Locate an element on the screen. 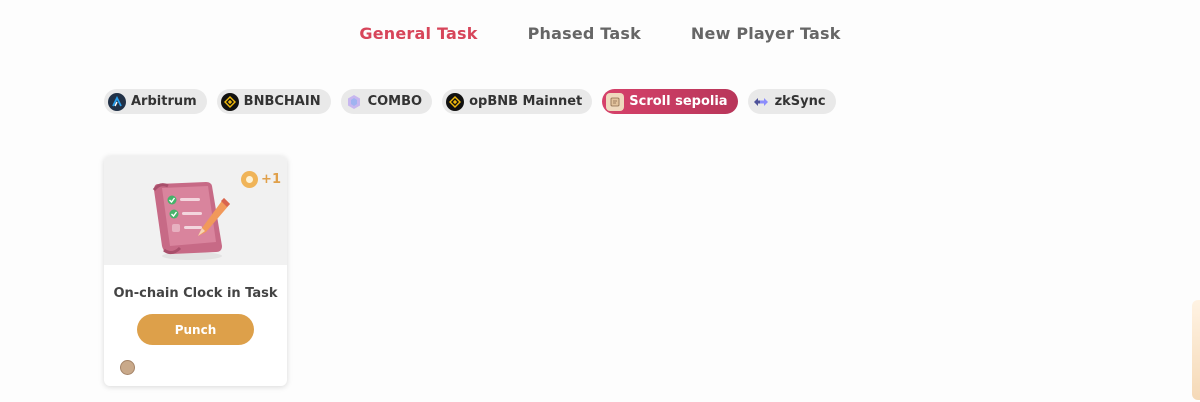  task-card: +1 On-chain Clock in Task Punch is located at coordinates (195, 271).